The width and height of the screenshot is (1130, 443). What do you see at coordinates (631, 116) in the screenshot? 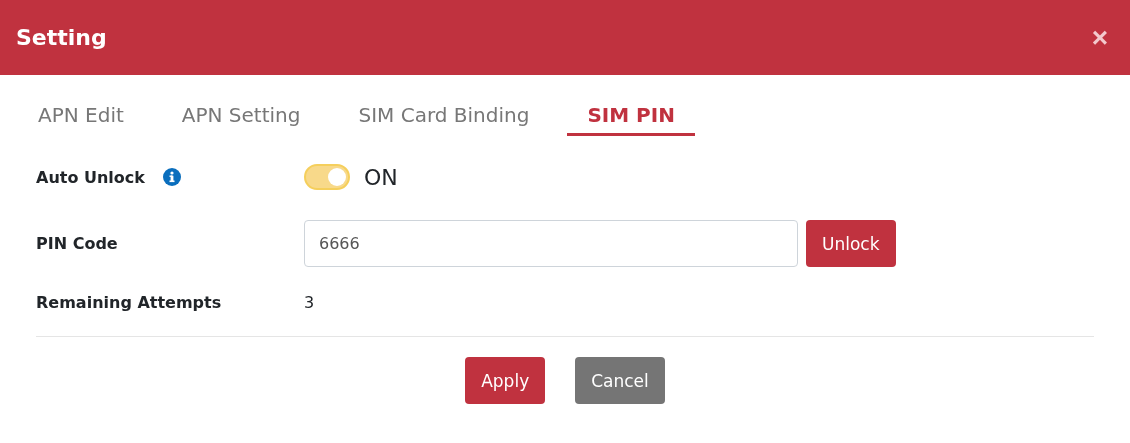
I see `tab: SIM PIN` at bounding box center [631, 116].